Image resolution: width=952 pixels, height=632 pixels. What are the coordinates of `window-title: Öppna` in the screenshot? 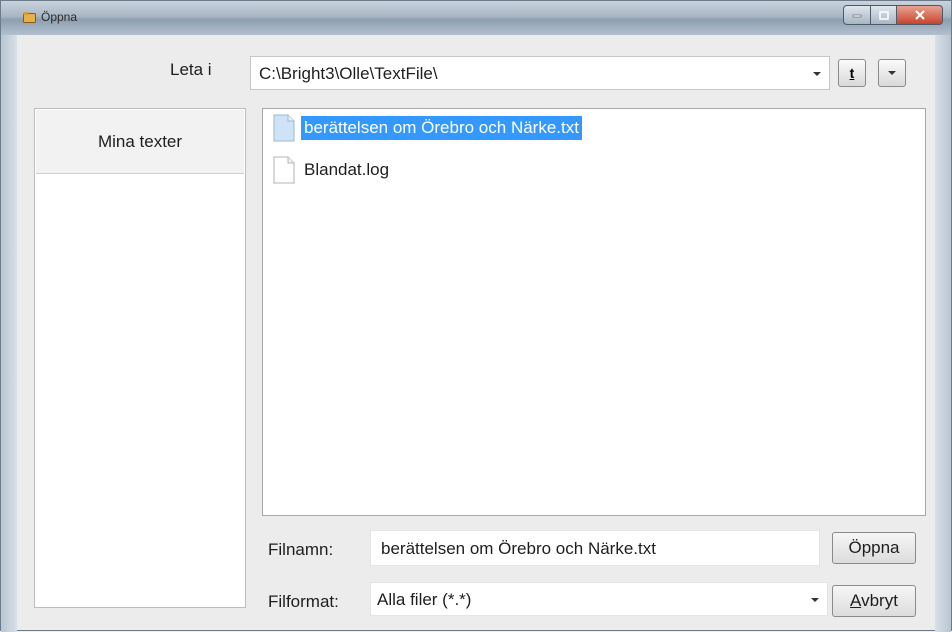 It's located at (59, 17).